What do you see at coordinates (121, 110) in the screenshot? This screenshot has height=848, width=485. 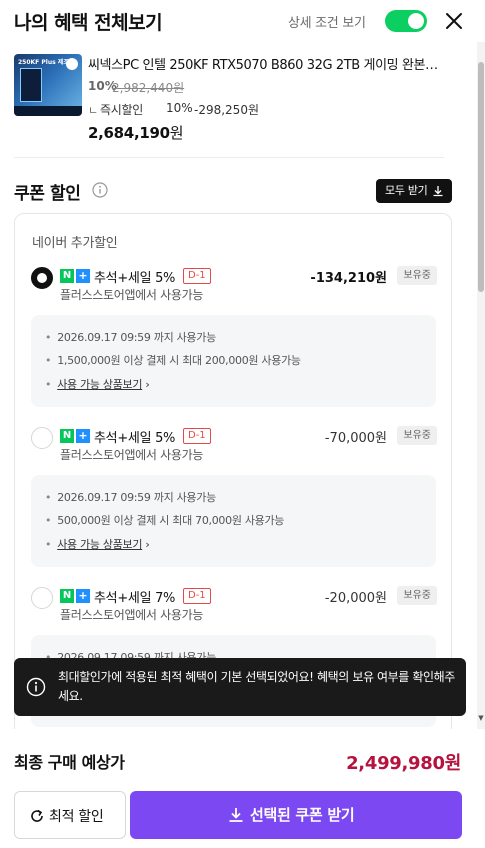 I see `instant-discount-label: 즉시할인` at bounding box center [121, 110].